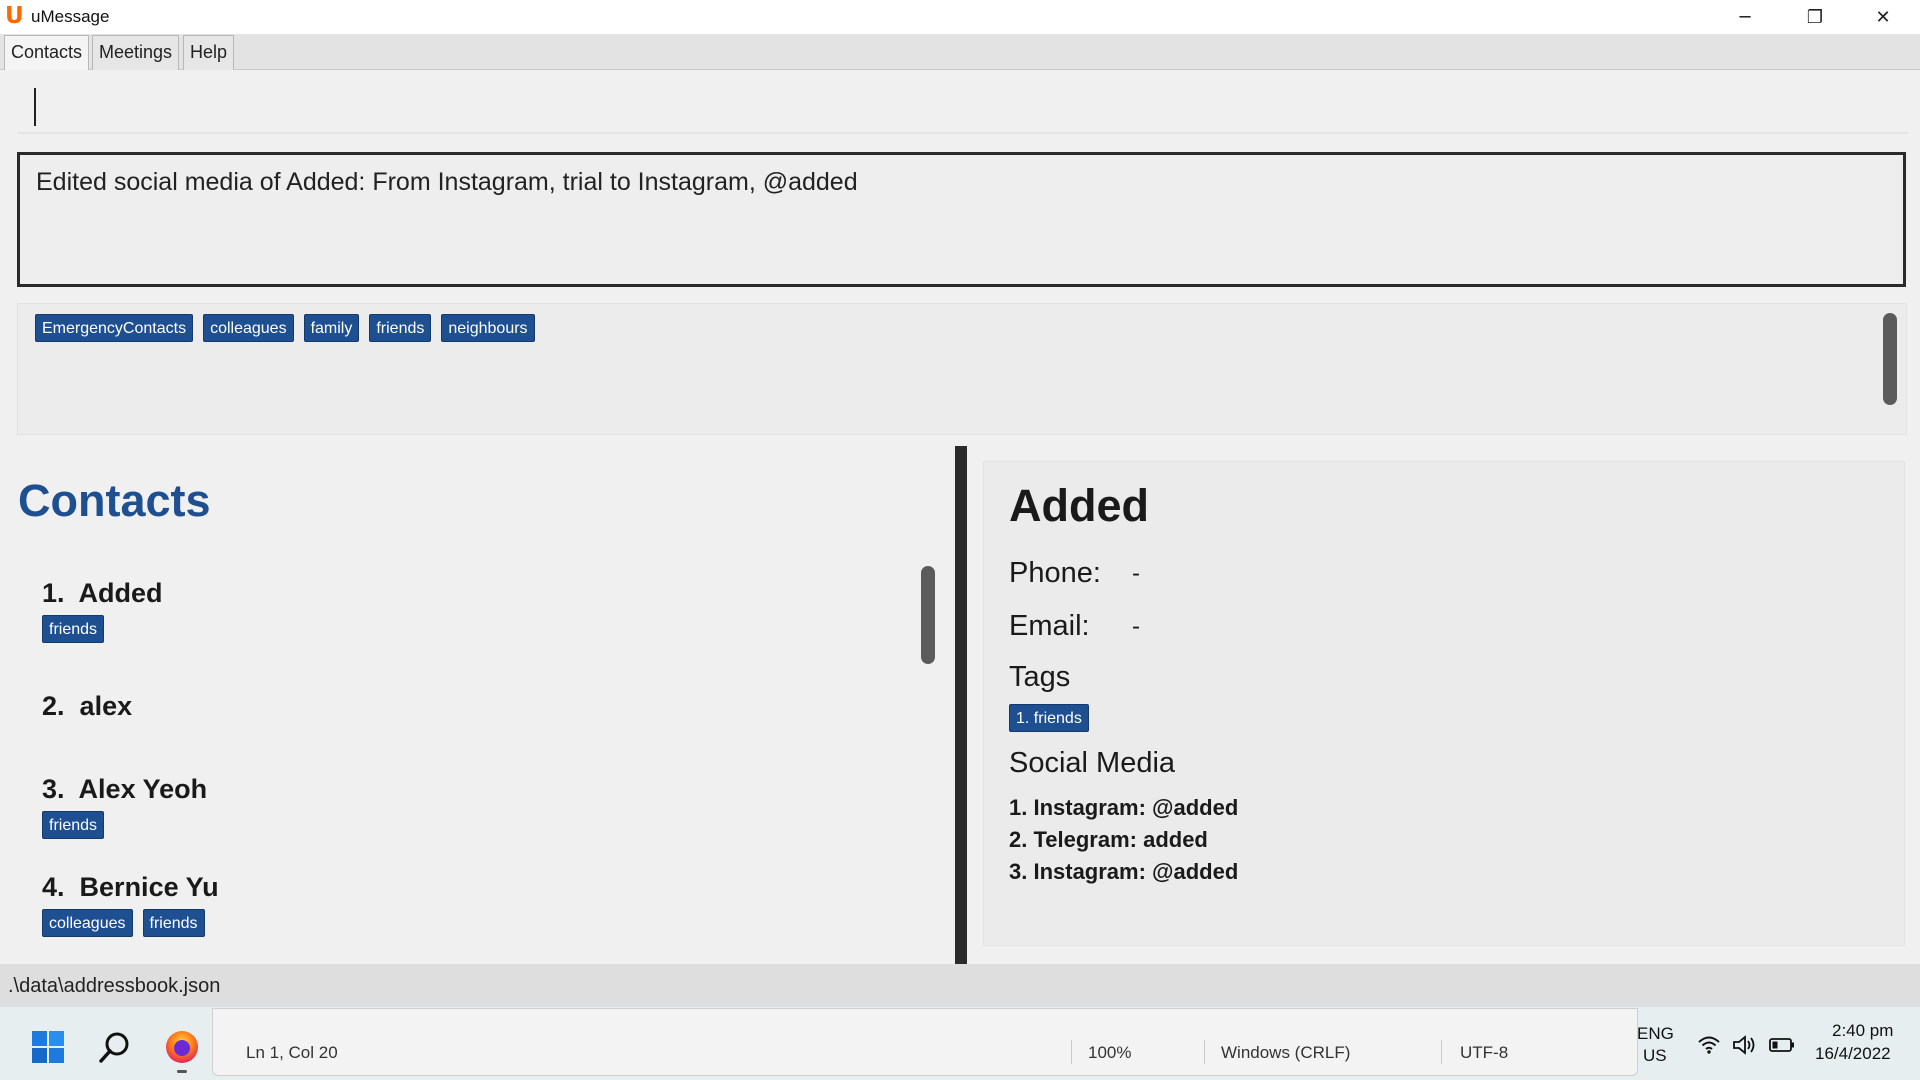 The image size is (1920, 1080). Describe the element at coordinates (14, 16) in the screenshot. I see `app-logo-icon: U` at that location.